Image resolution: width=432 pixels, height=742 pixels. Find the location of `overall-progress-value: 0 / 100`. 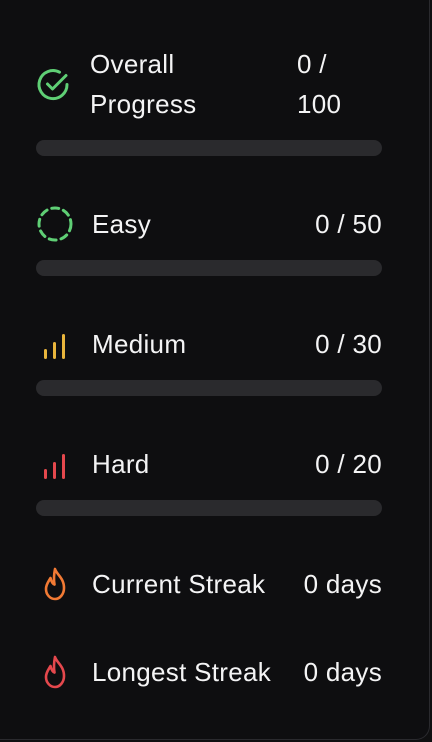

overall-progress-value: 0 / 100 is located at coordinates (319, 84).